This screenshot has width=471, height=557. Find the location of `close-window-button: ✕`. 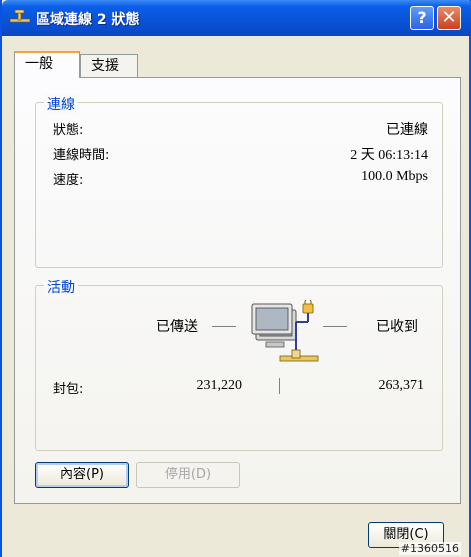

close-window-button: ✕ is located at coordinates (449, 18).